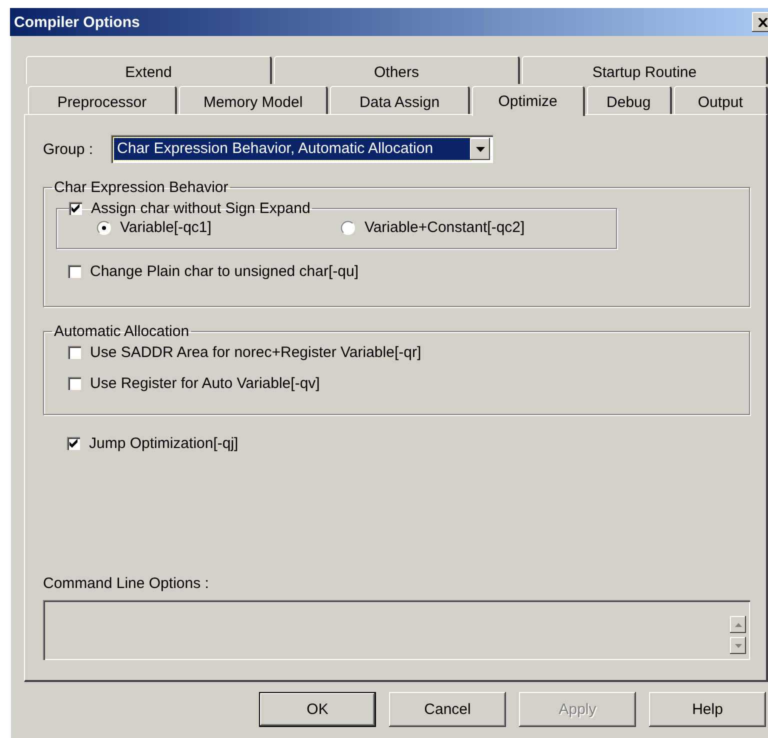 This screenshot has width=768, height=738. Describe the element at coordinates (447, 709) in the screenshot. I see `dialog-button: Cancel` at that location.